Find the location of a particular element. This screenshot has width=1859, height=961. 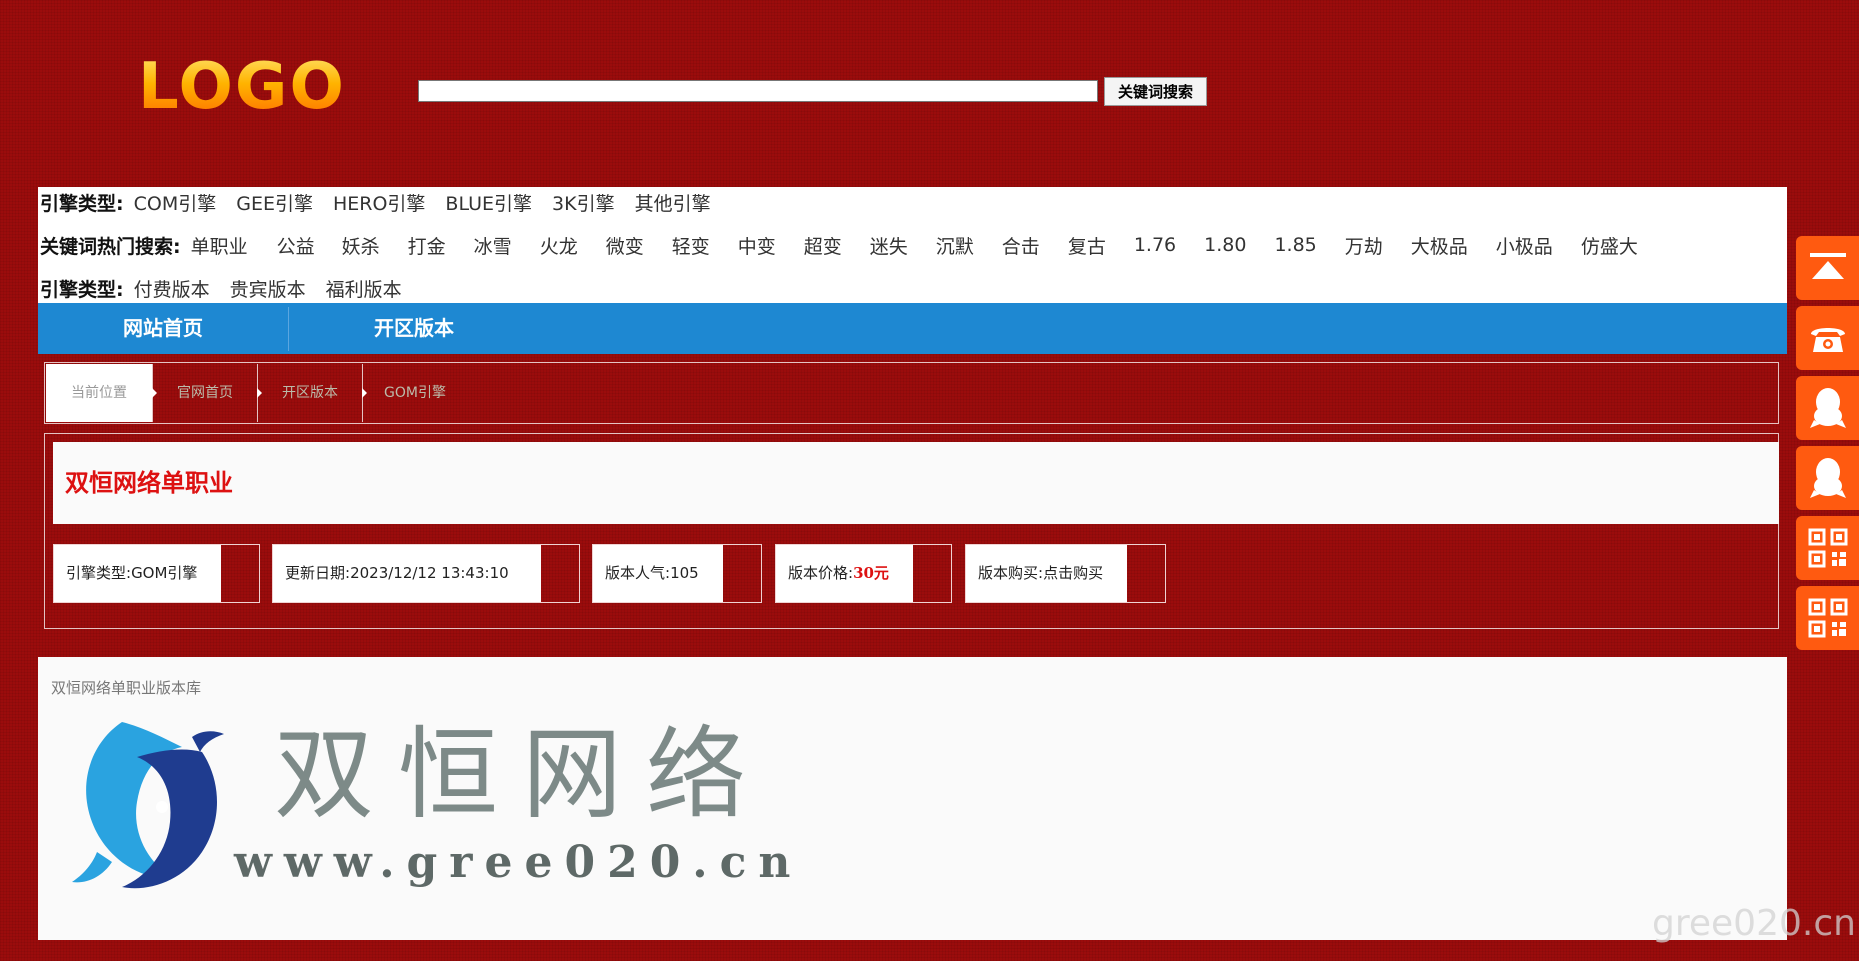

search-input is located at coordinates (758, 91).